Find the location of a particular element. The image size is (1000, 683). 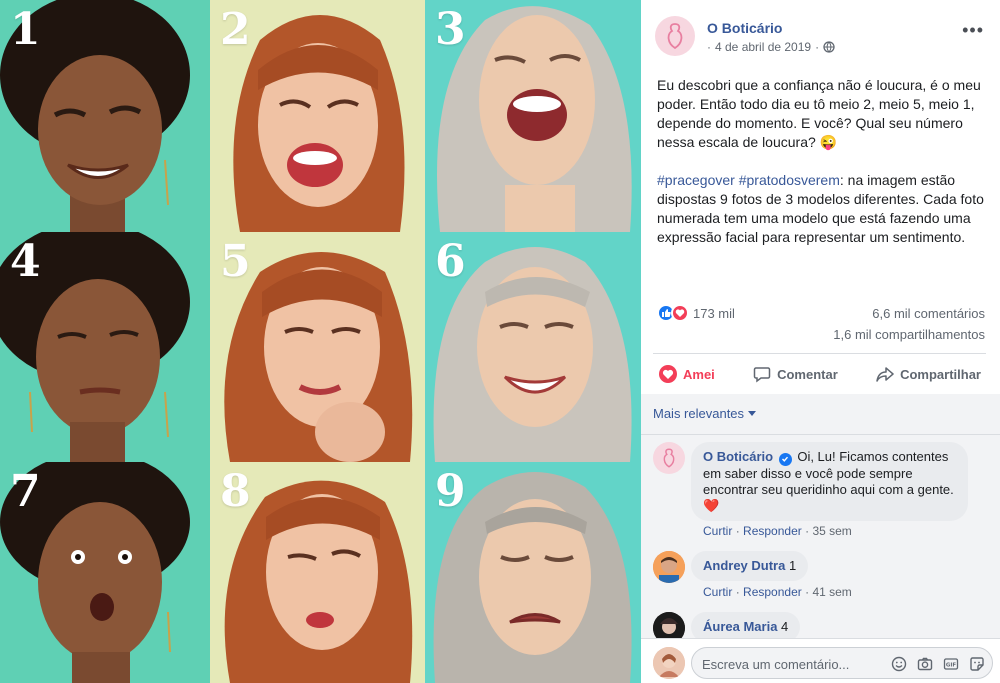

comment-field: GIF is located at coordinates (842, 663).